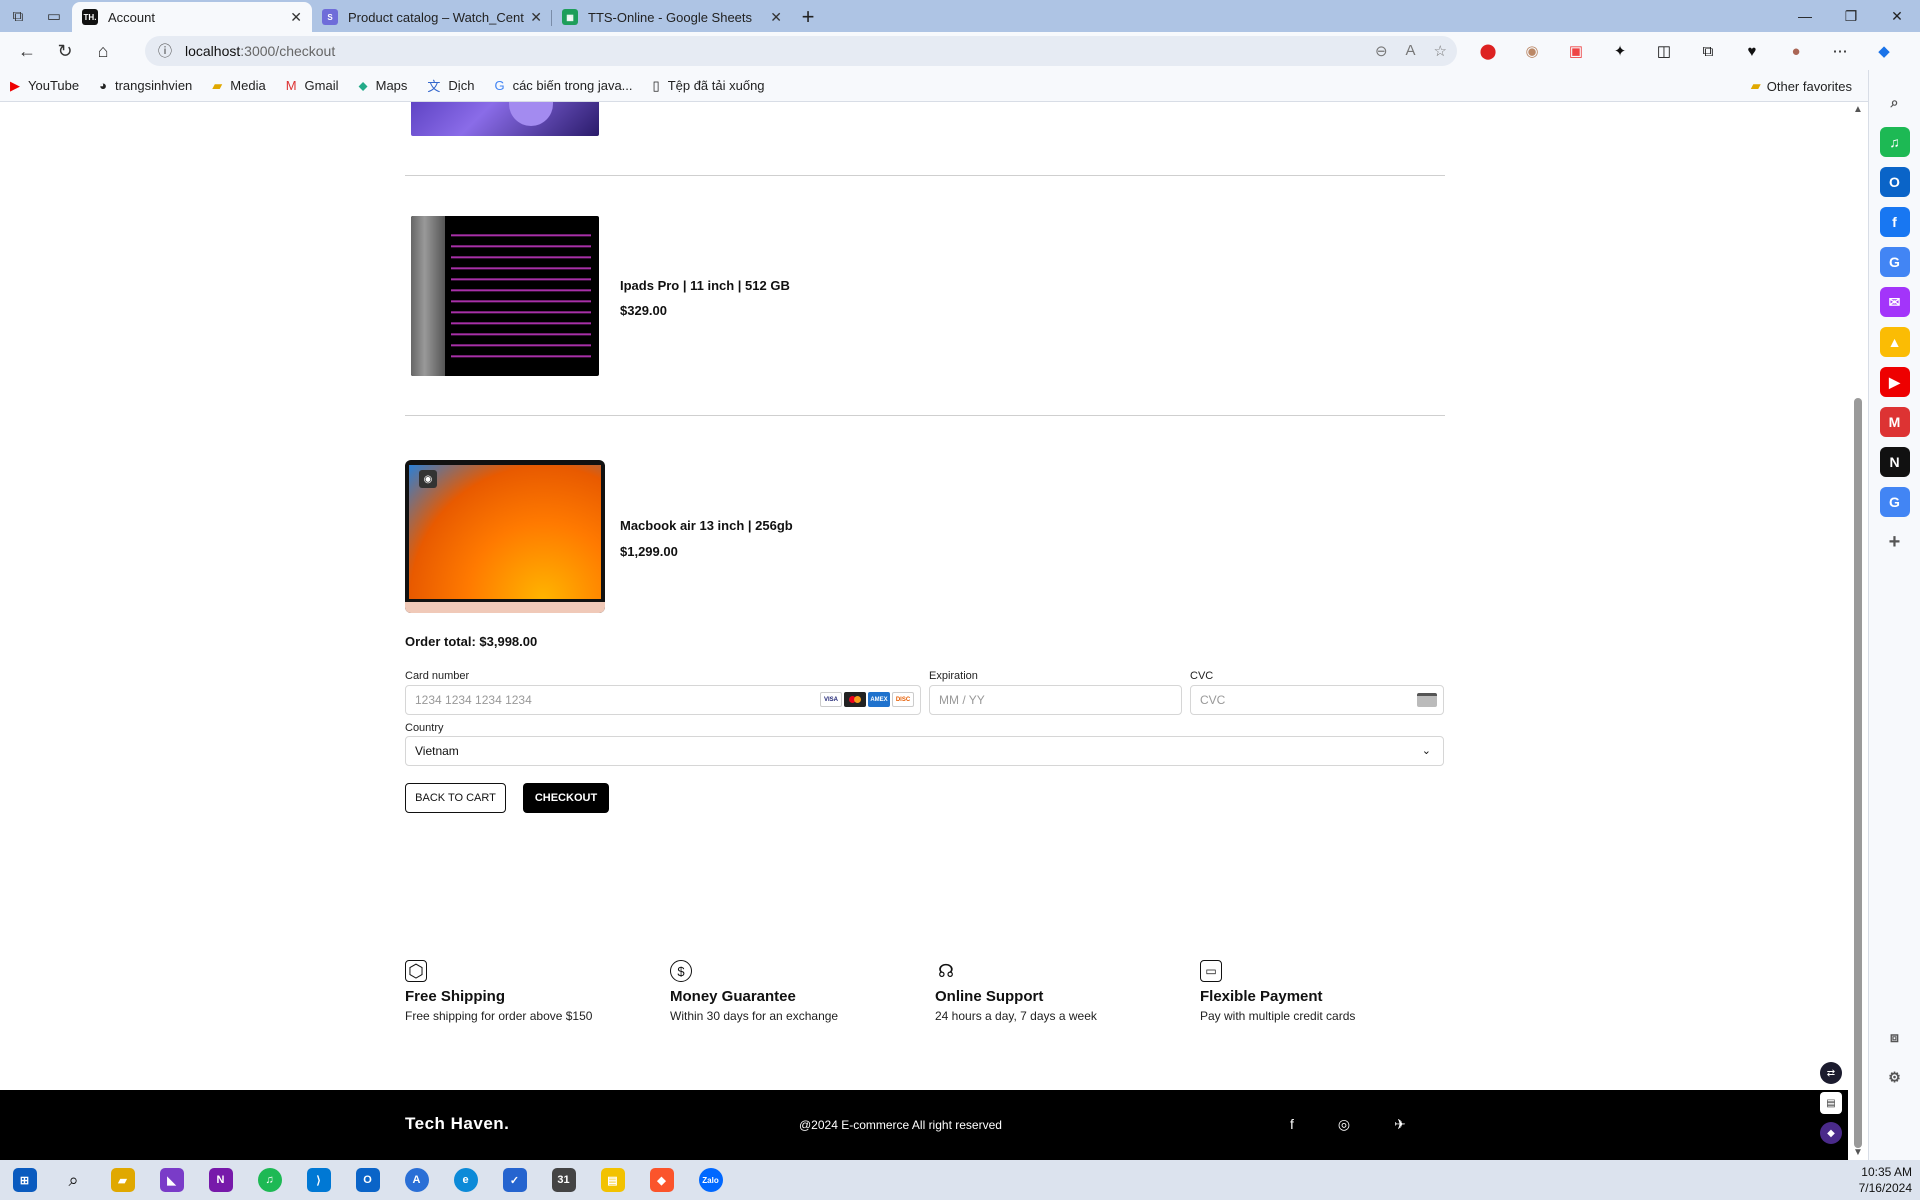  I want to click on favorite-star-icon: ☆, so click(1440, 51).